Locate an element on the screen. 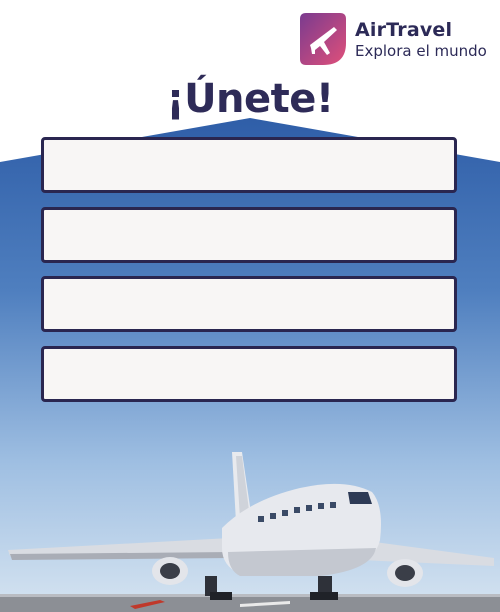 Image resolution: width=500 pixels, height=612 pixels. brand-tagline: Explora el mundo is located at coordinates (421, 51).